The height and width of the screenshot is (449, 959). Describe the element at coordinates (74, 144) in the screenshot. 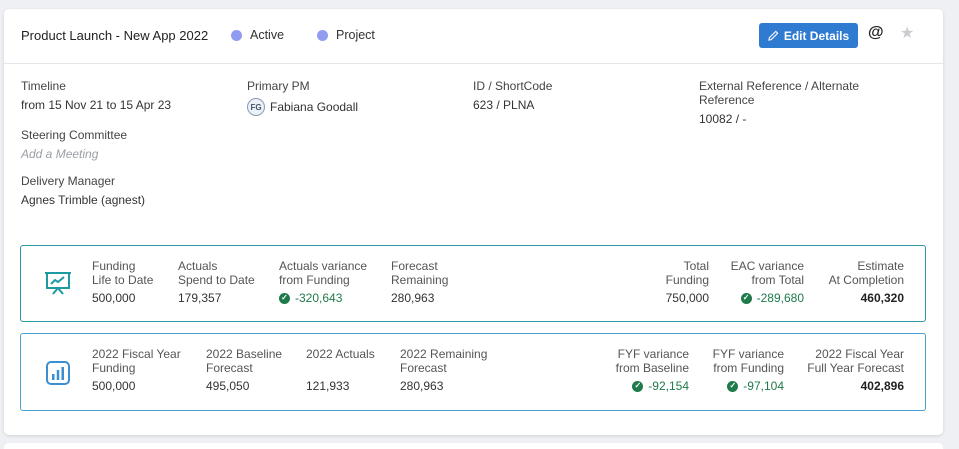

I see `steering-field: Steering Committee Add a Meeting` at that location.